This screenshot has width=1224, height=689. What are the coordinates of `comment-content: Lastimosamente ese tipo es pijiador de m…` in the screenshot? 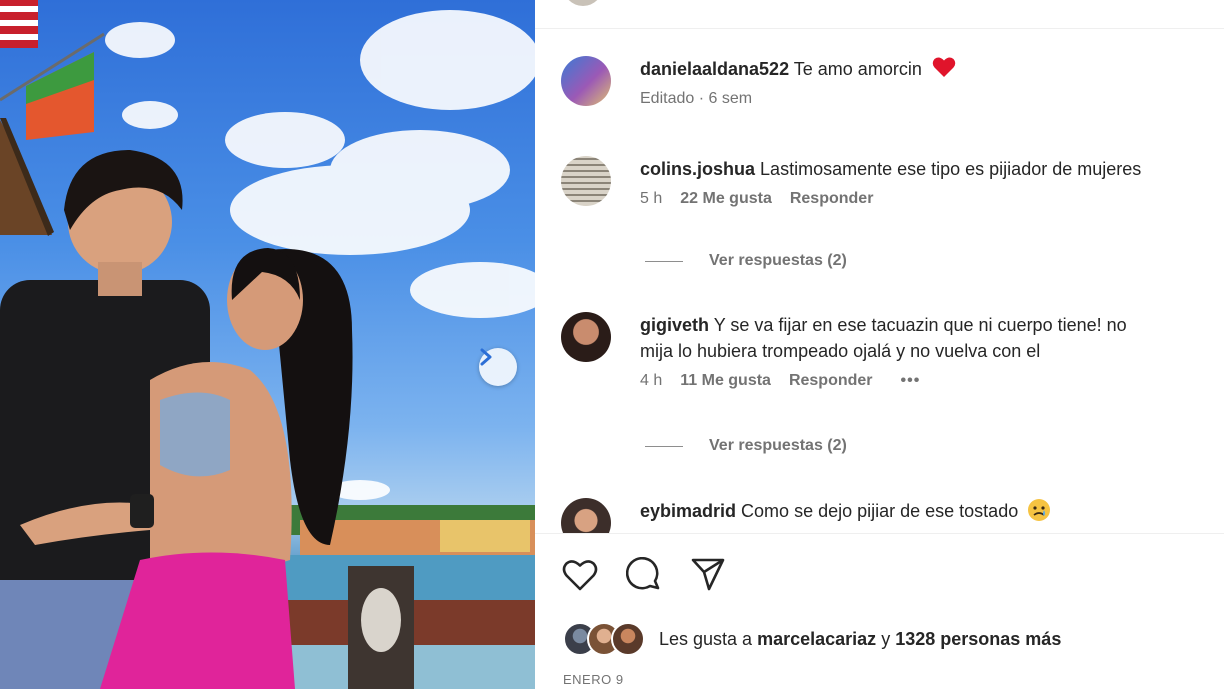 It's located at (951, 169).